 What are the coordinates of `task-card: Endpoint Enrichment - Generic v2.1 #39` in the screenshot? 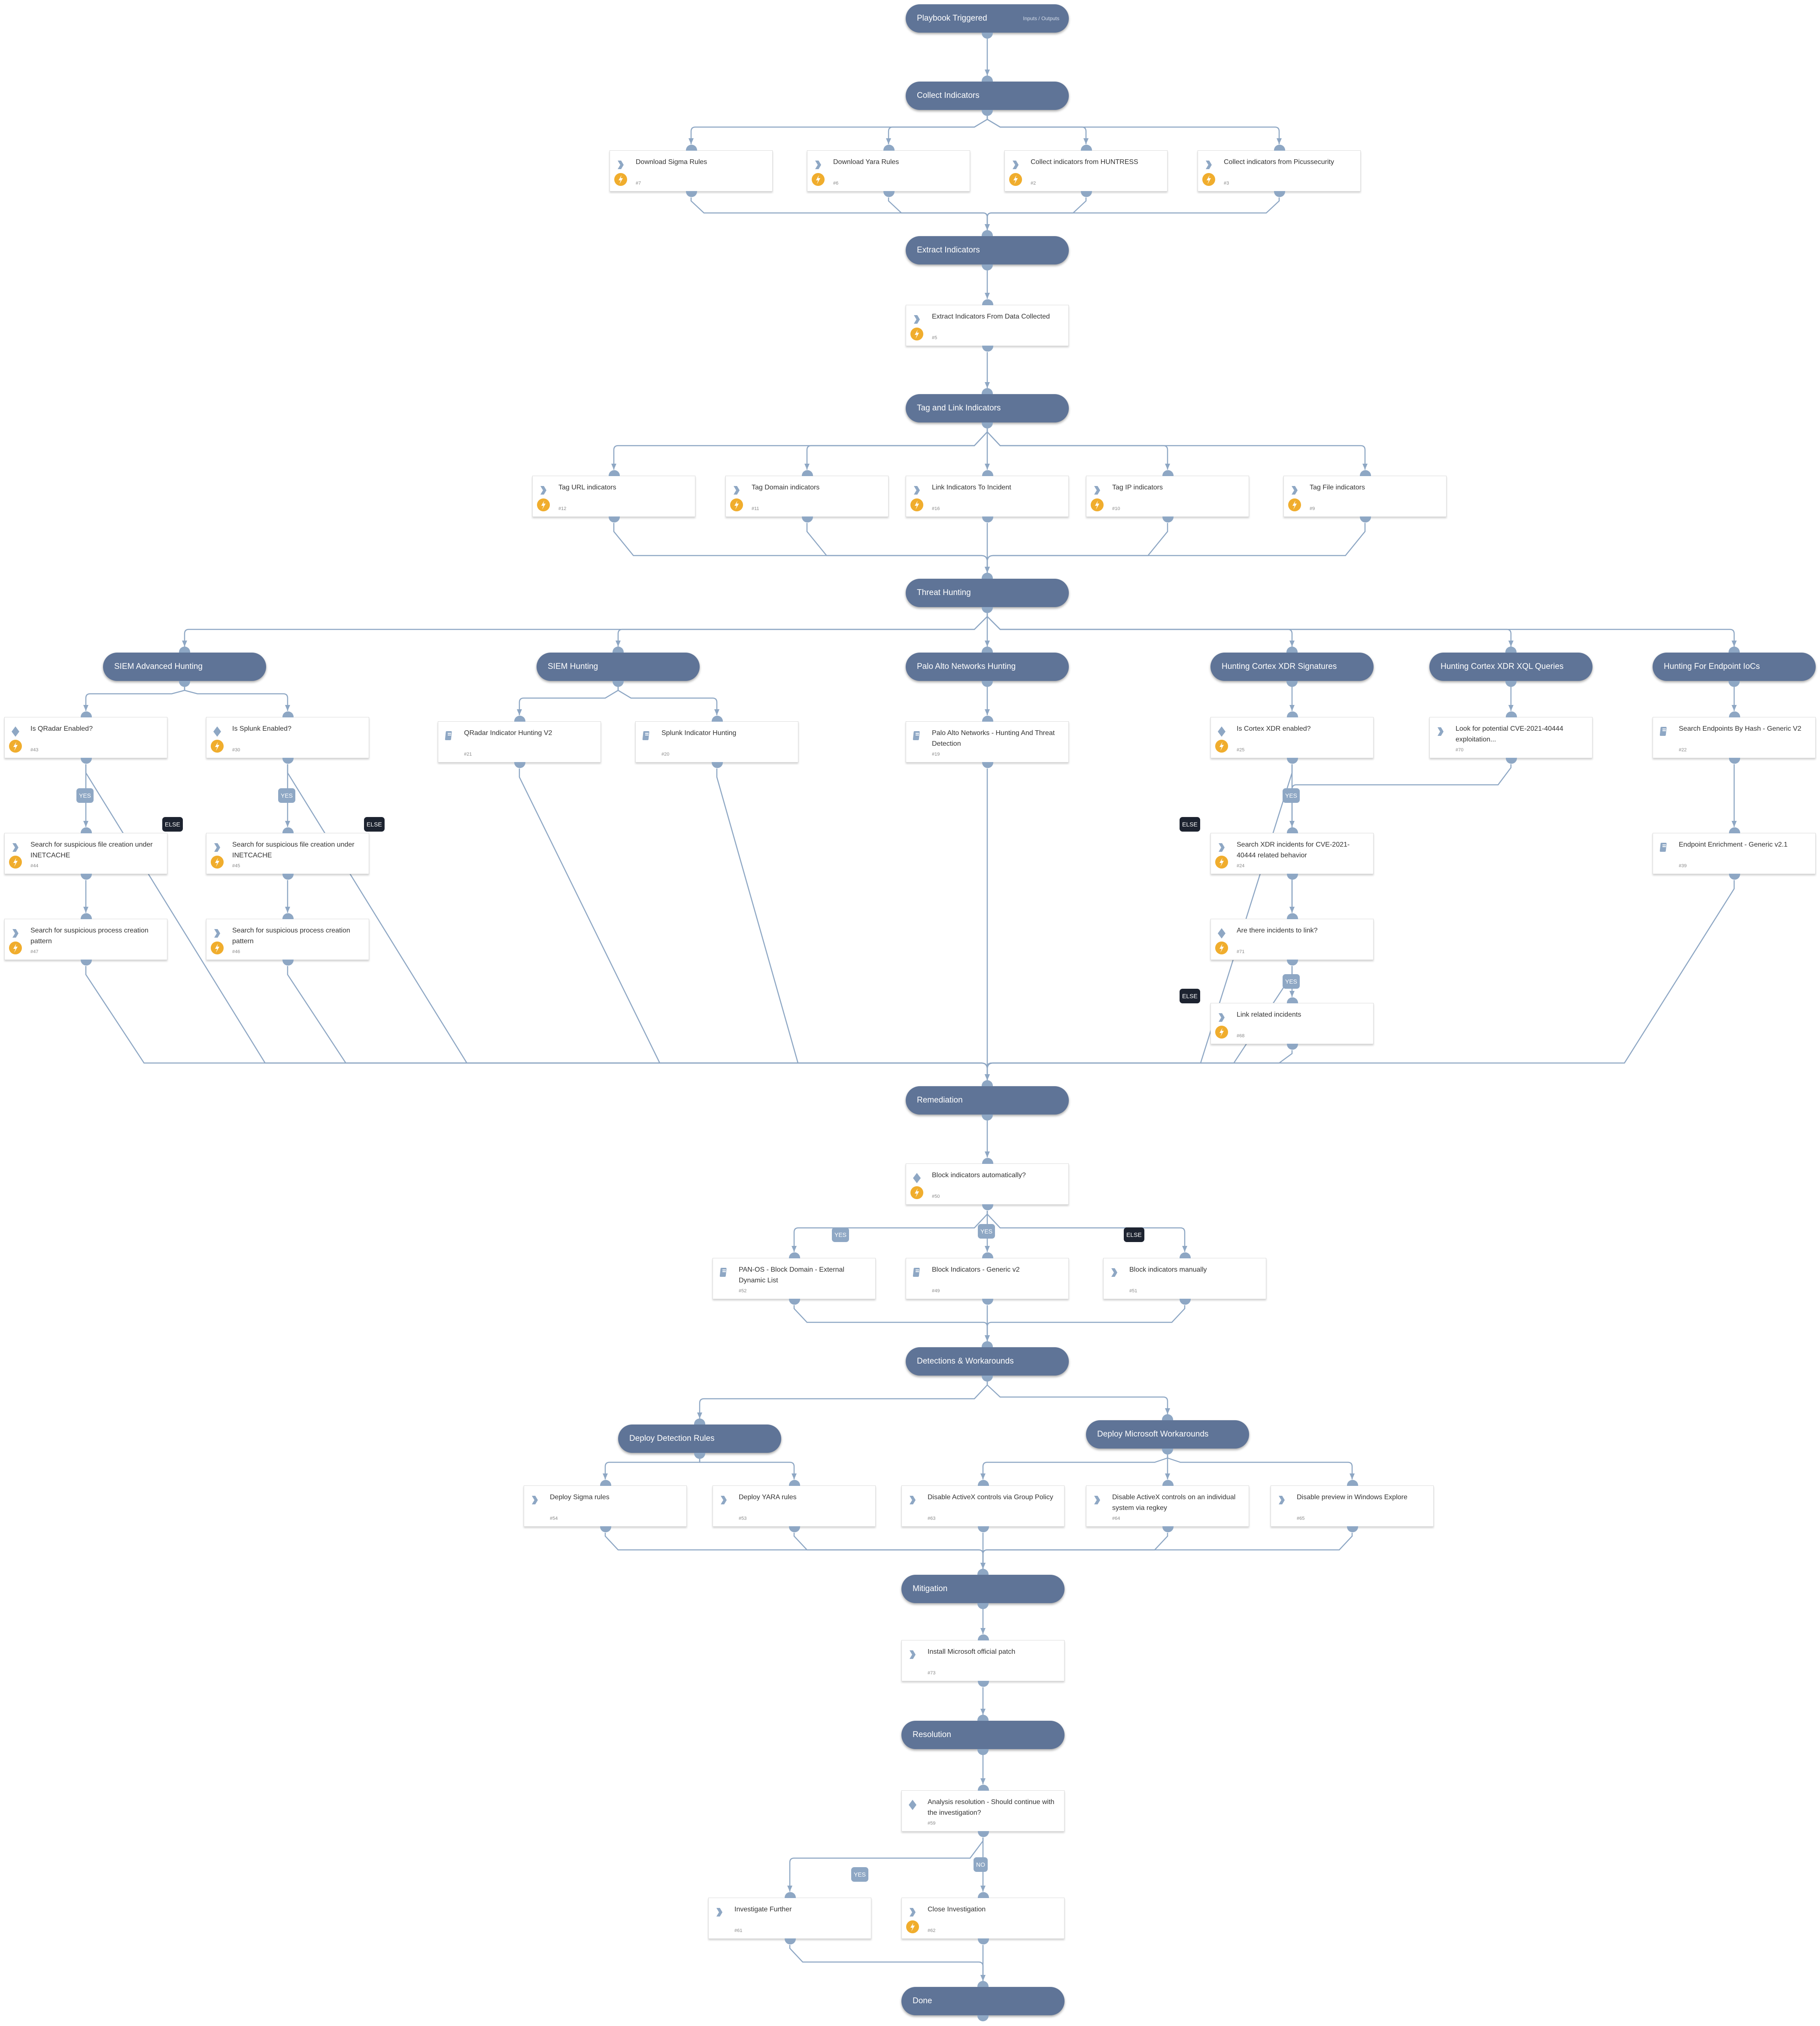 It's located at (1735, 853).